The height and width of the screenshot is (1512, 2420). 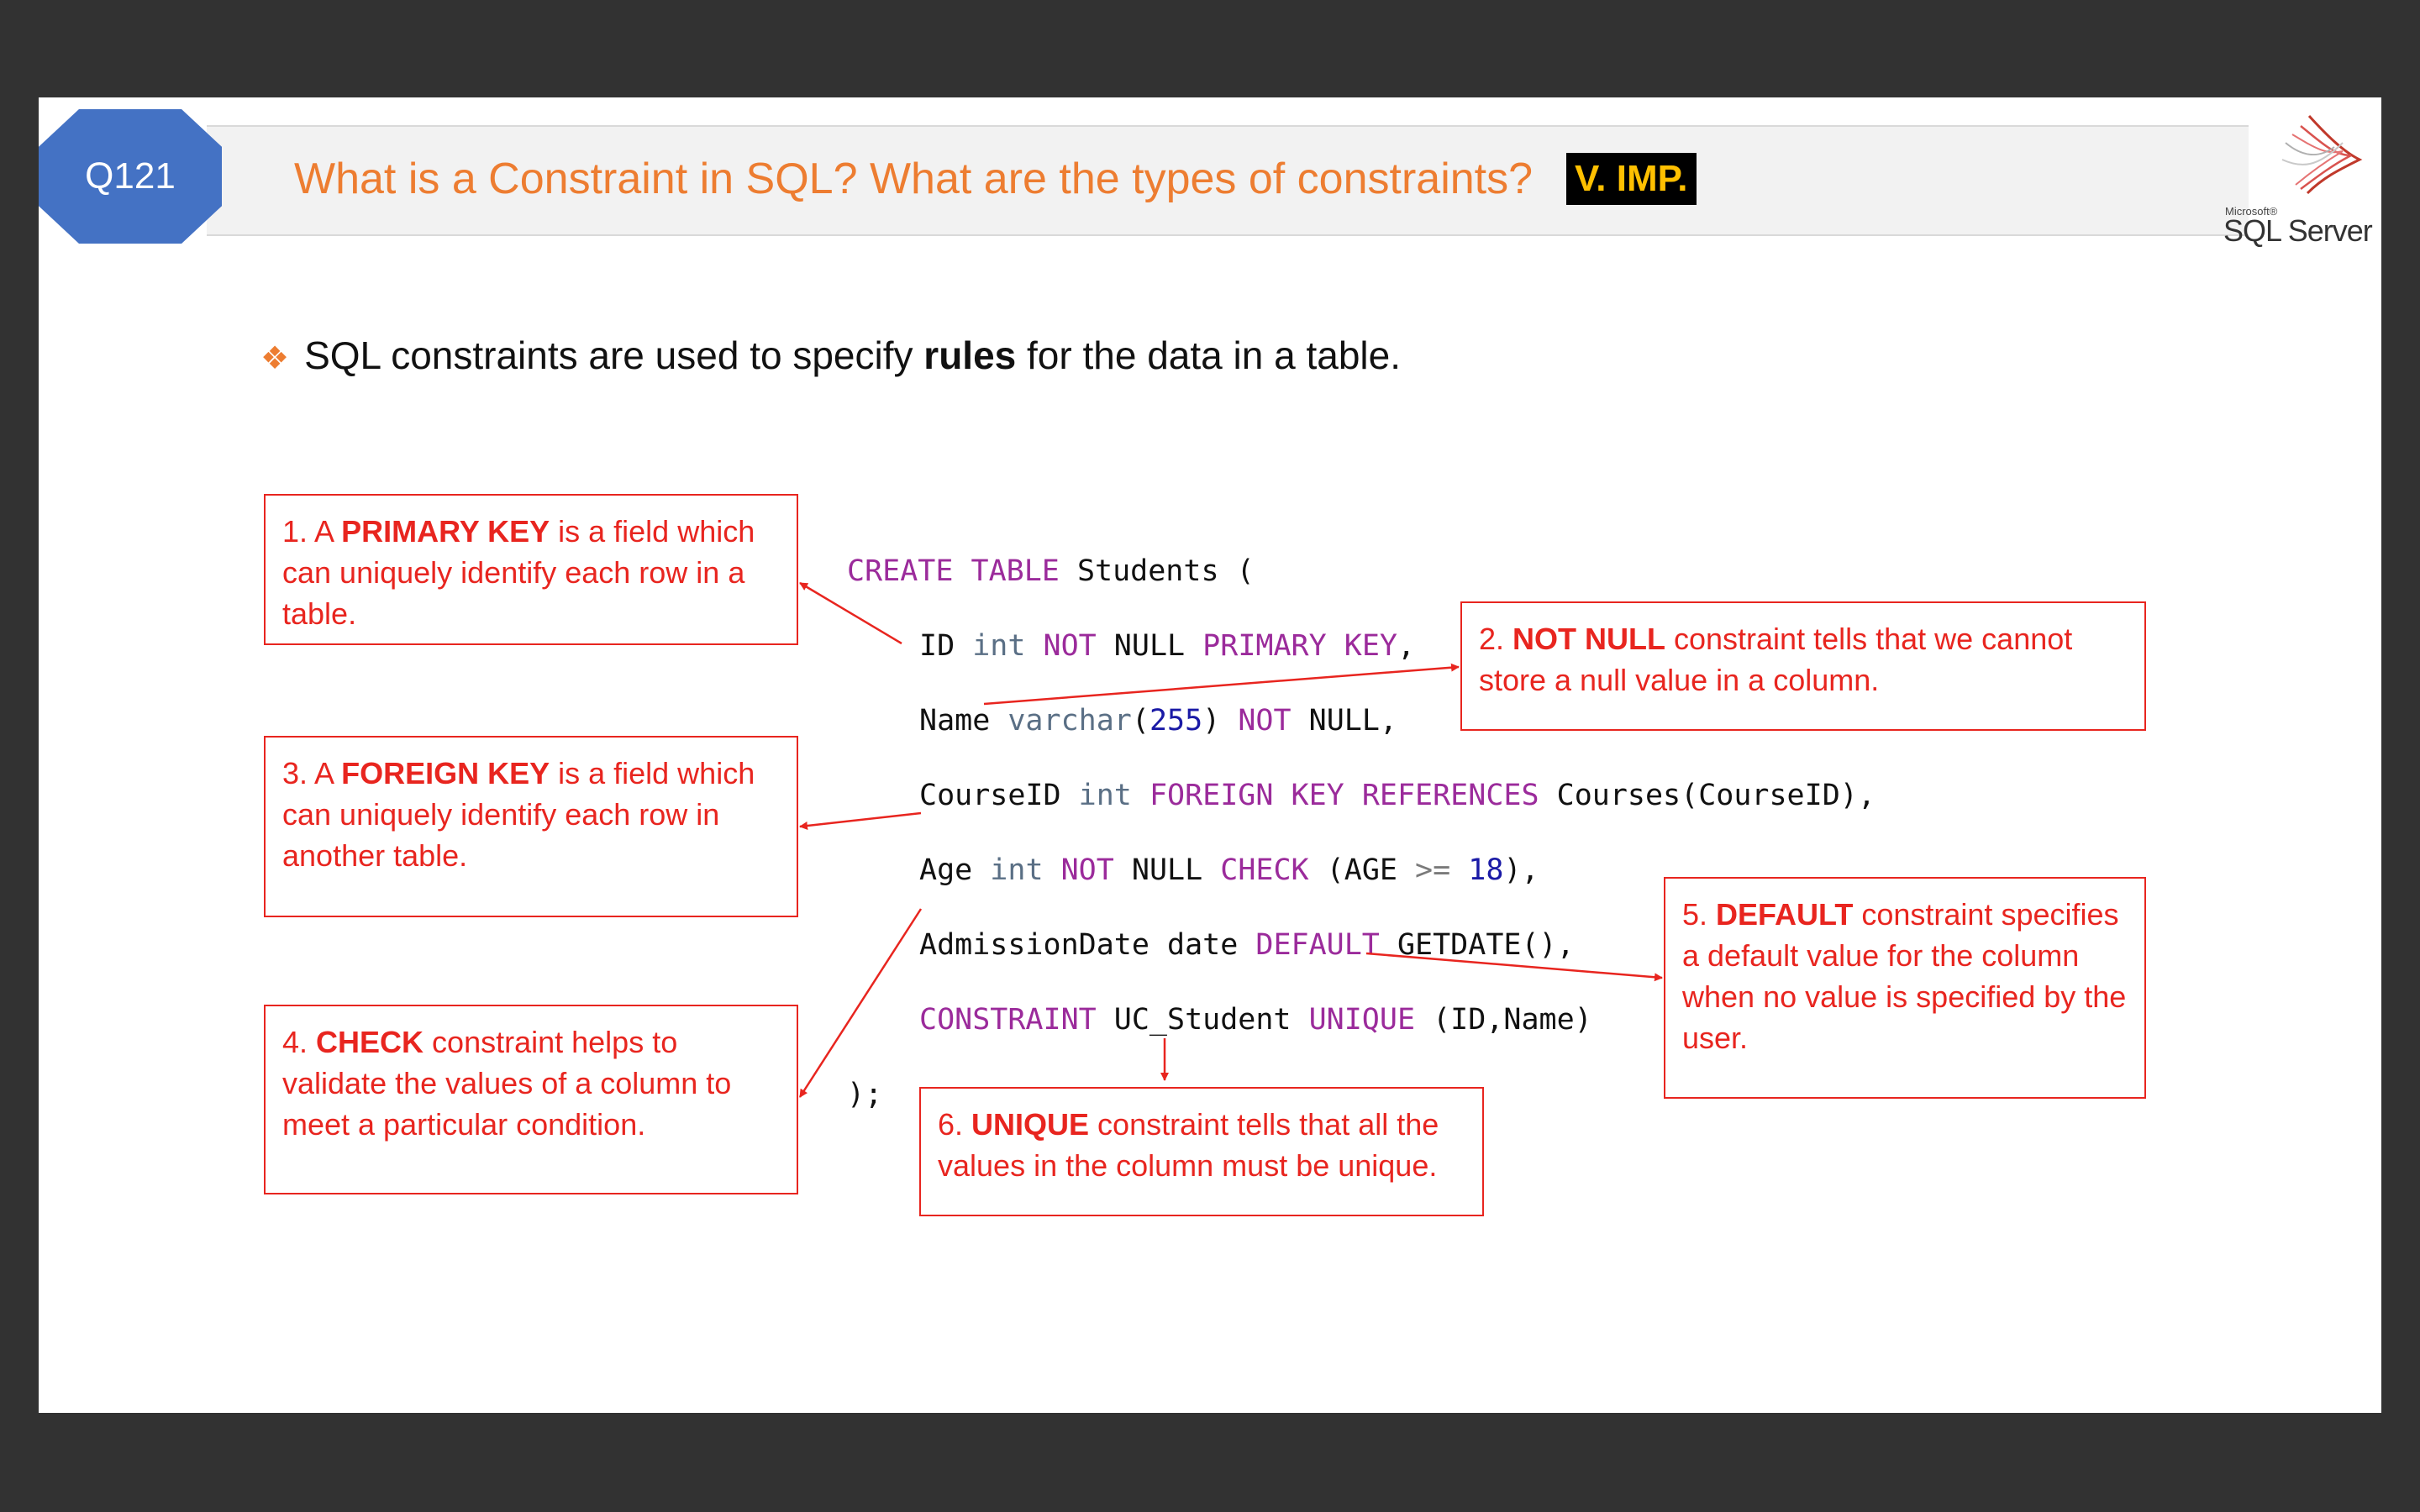 What do you see at coordinates (850, 613) in the screenshot?
I see `arrow-primary-key` at bounding box center [850, 613].